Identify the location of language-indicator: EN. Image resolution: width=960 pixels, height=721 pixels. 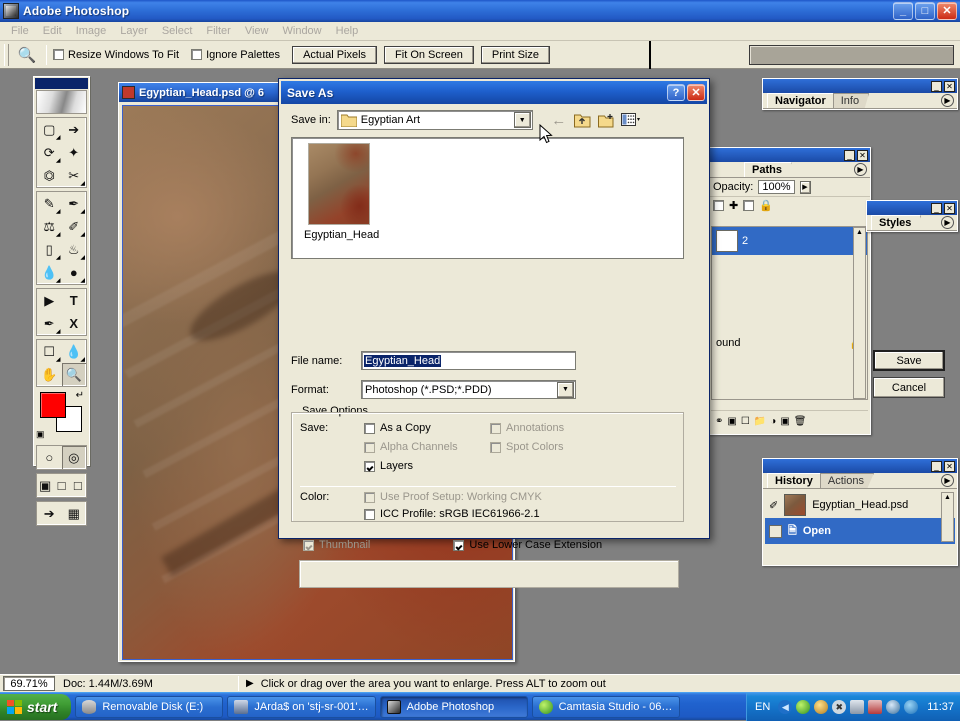
(762, 707).